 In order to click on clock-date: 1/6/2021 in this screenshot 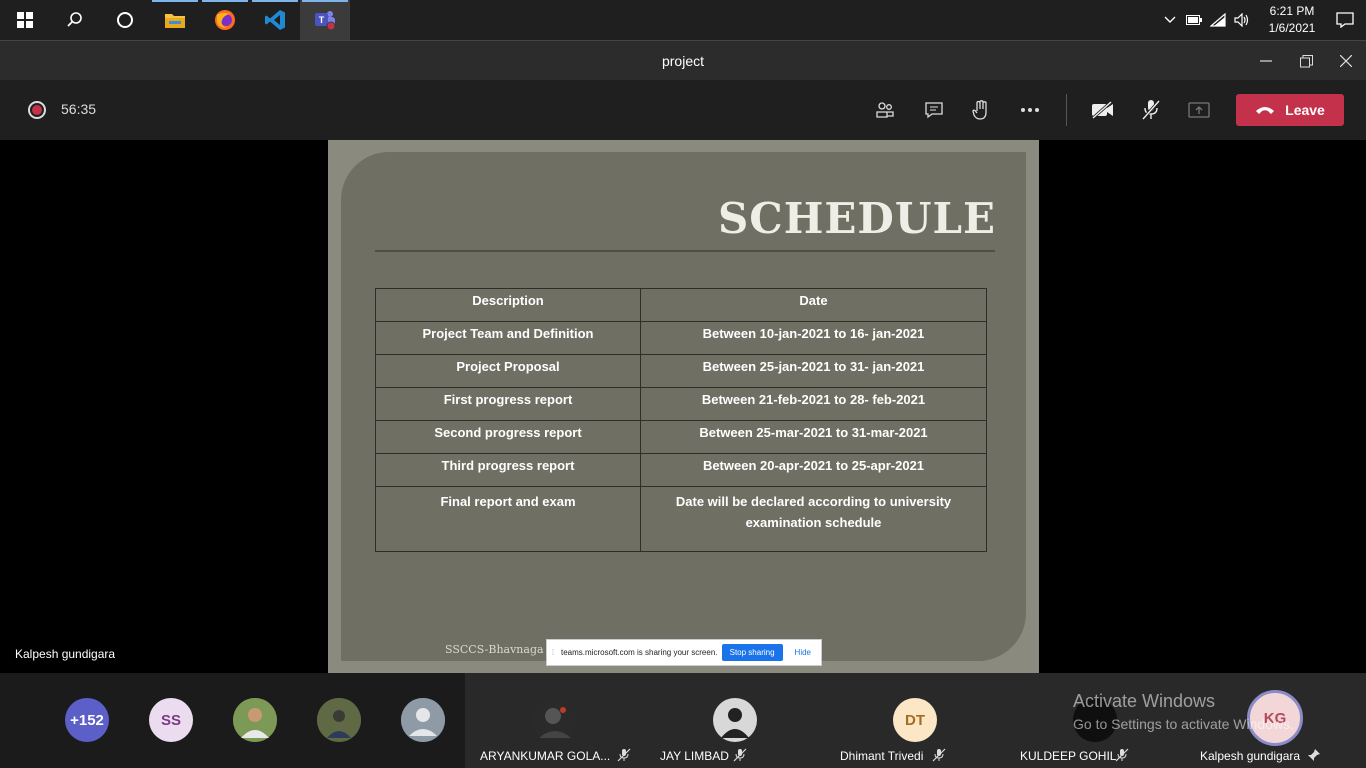, I will do `click(1292, 28)`.